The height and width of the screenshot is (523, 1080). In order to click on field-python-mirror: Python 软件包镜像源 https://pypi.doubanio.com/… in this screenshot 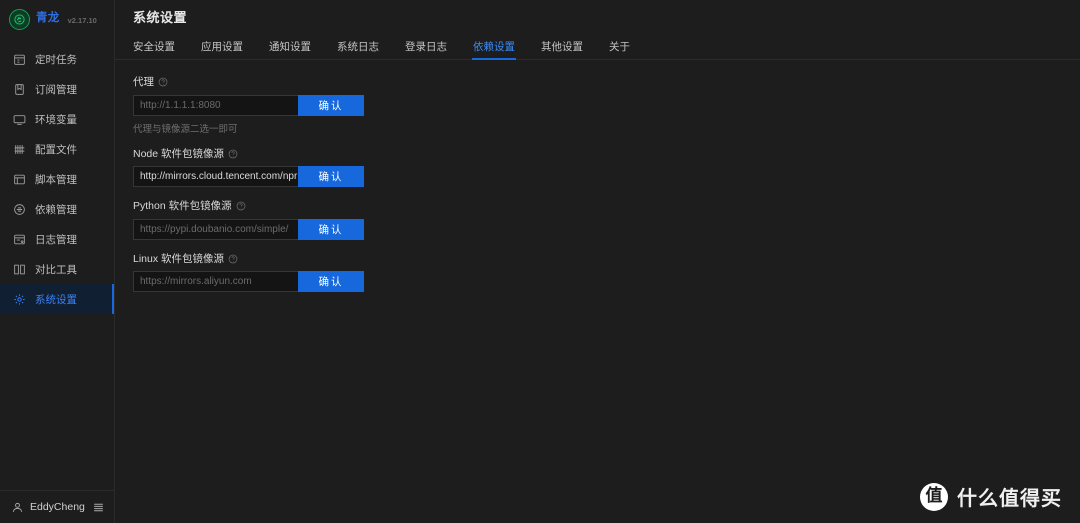, I will do `click(606, 220)`.